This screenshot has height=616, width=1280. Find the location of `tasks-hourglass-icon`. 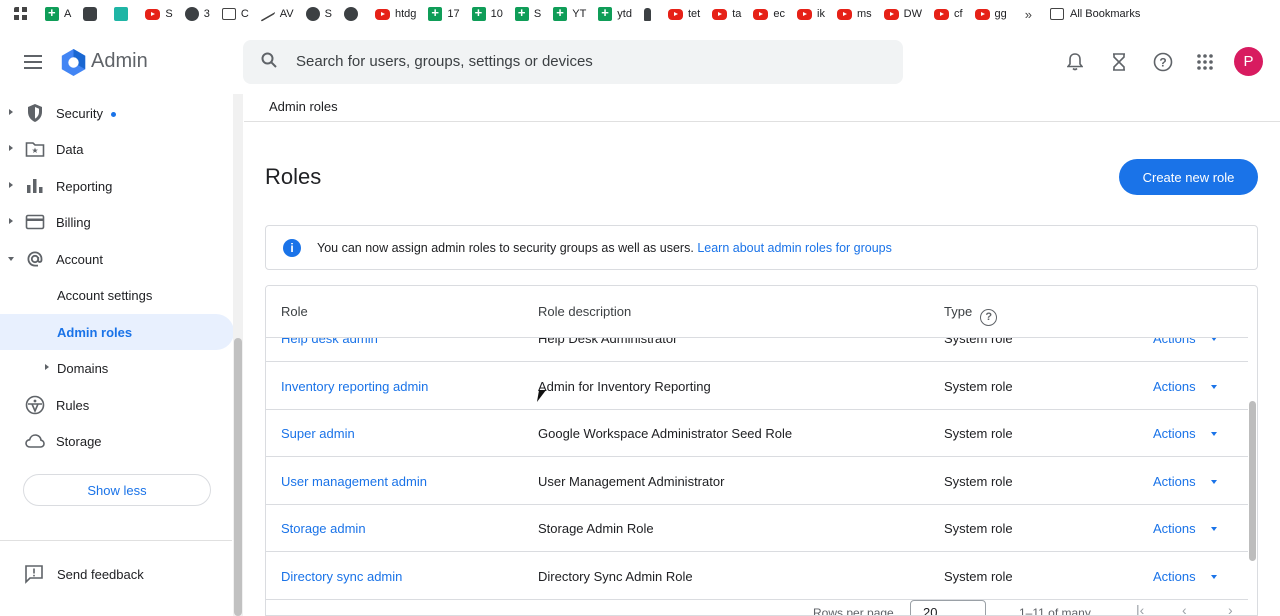

tasks-hourglass-icon is located at coordinates (1119, 62).